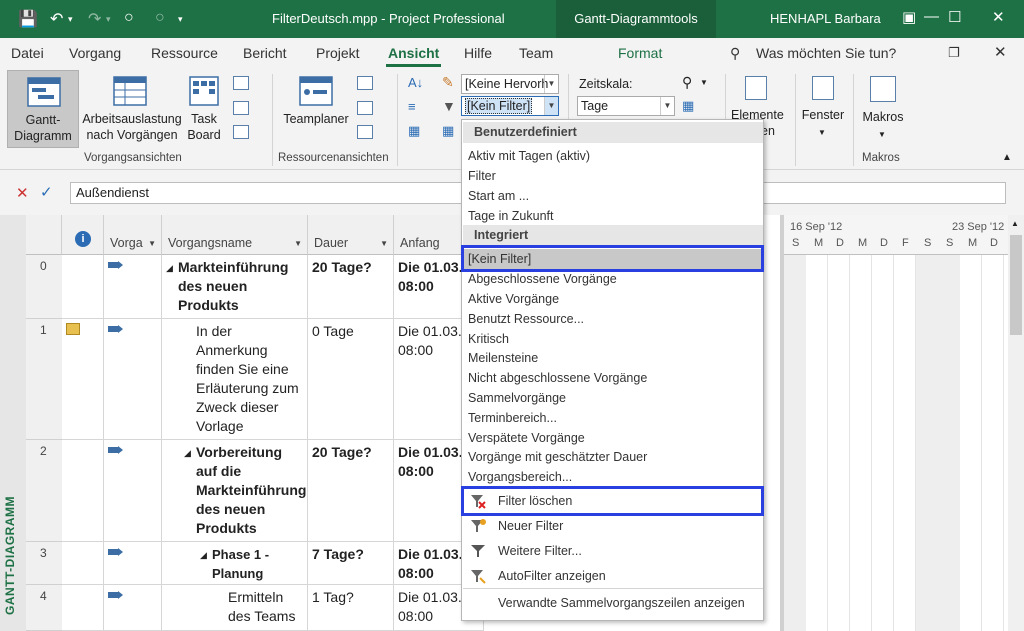 The width and height of the screenshot is (1024, 631). What do you see at coordinates (235, 235) in the screenshot?
I see `header-task-name: Vorgangsname ▼` at bounding box center [235, 235].